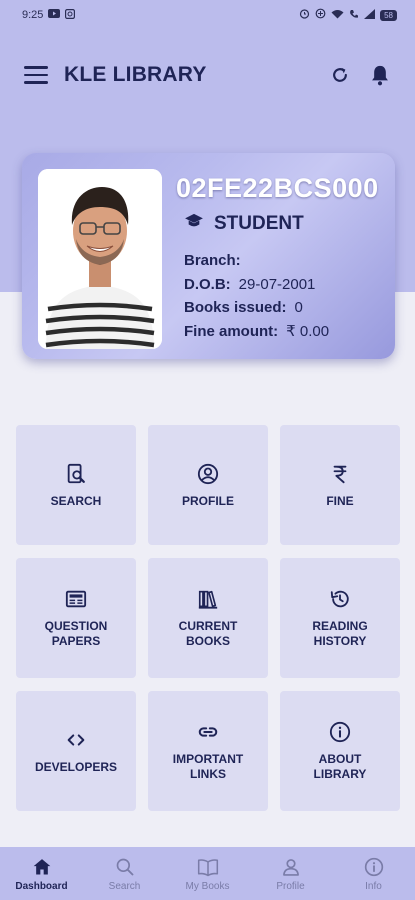 This screenshot has height=900, width=415. What do you see at coordinates (291, 867) in the screenshot?
I see `person-icon` at bounding box center [291, 867].